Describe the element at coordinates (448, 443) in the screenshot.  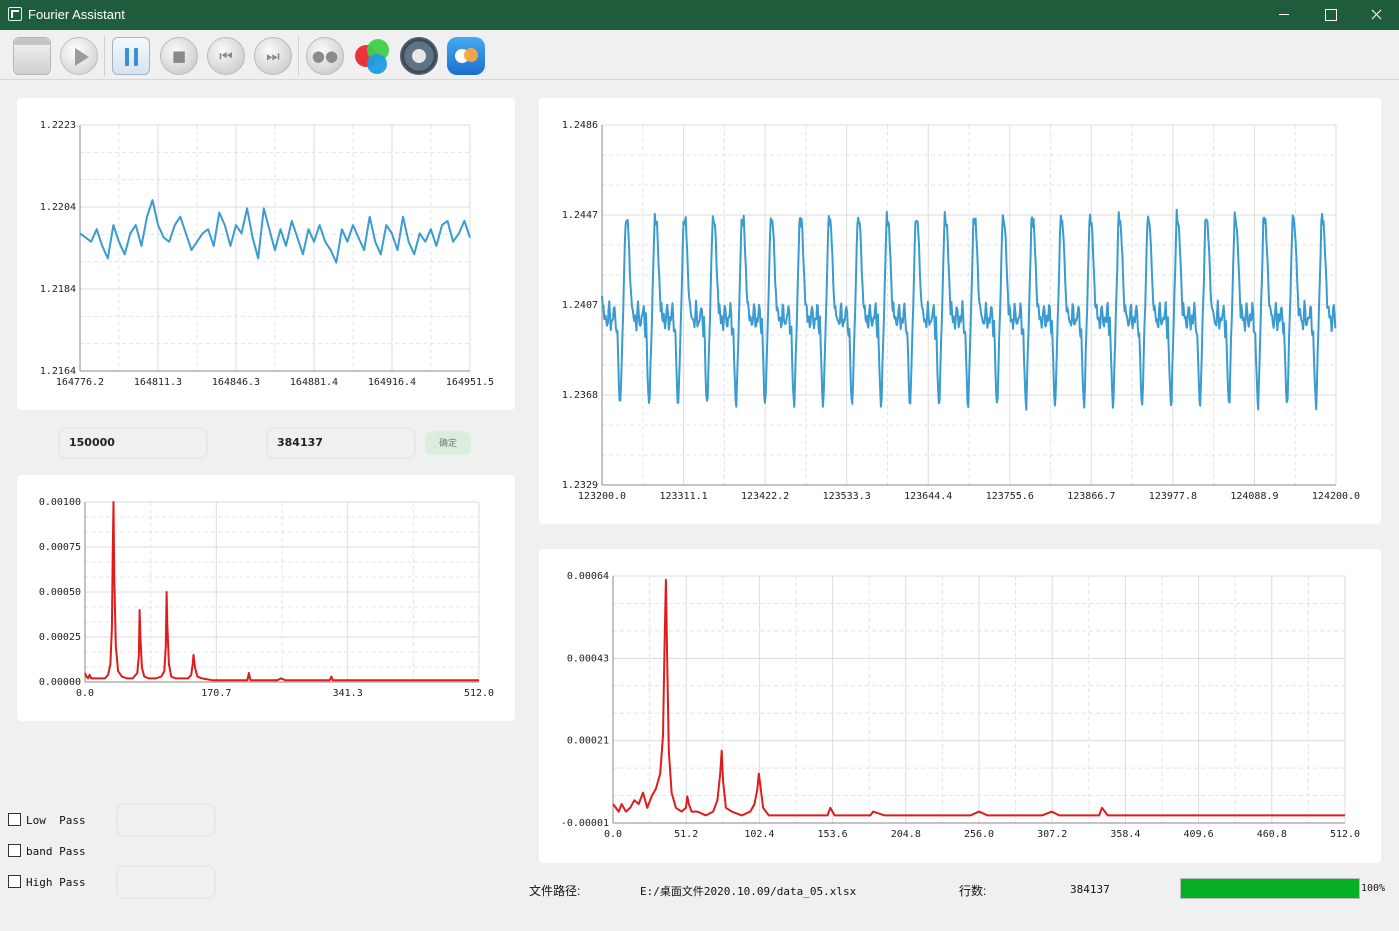
I see `confirm-button: 确定` at that location.